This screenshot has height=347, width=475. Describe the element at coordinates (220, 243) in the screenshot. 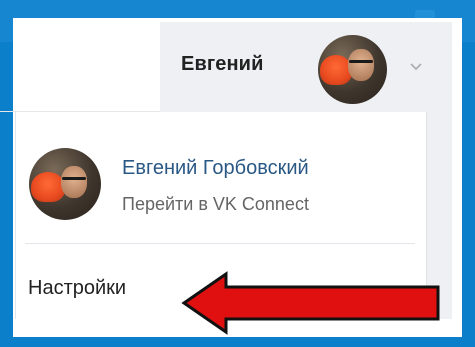

I see `menu-divider` at that location.